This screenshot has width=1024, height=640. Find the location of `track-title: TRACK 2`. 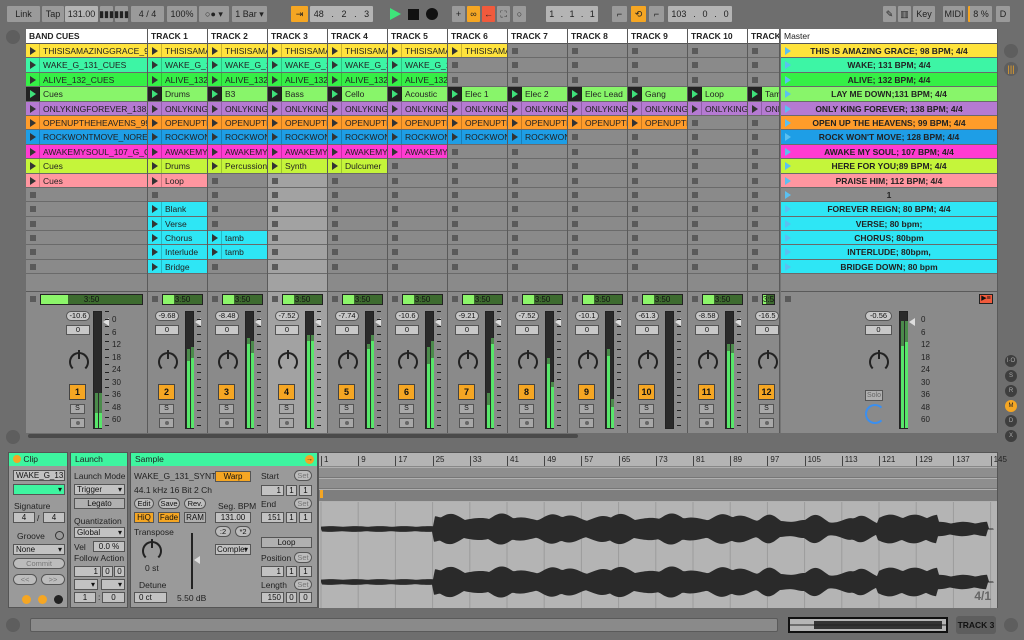

track-title: TRACK 2 is located at coordinates (237, 36).